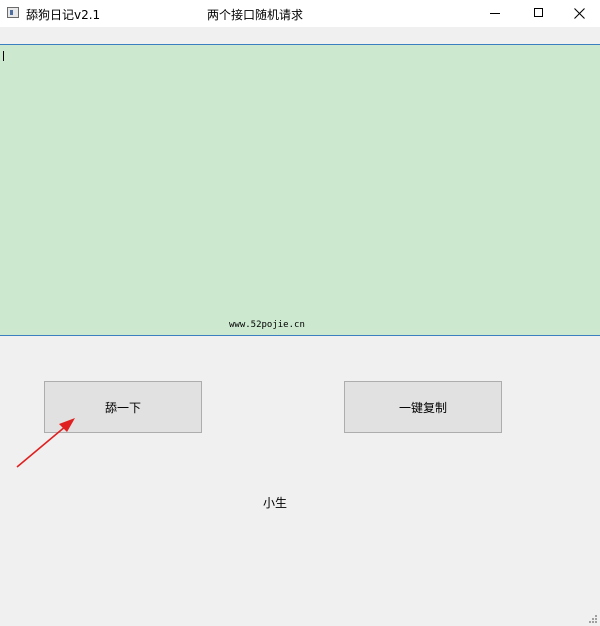  I want to click on watermark-text: www.52pojie.cn, so click(267, 325).